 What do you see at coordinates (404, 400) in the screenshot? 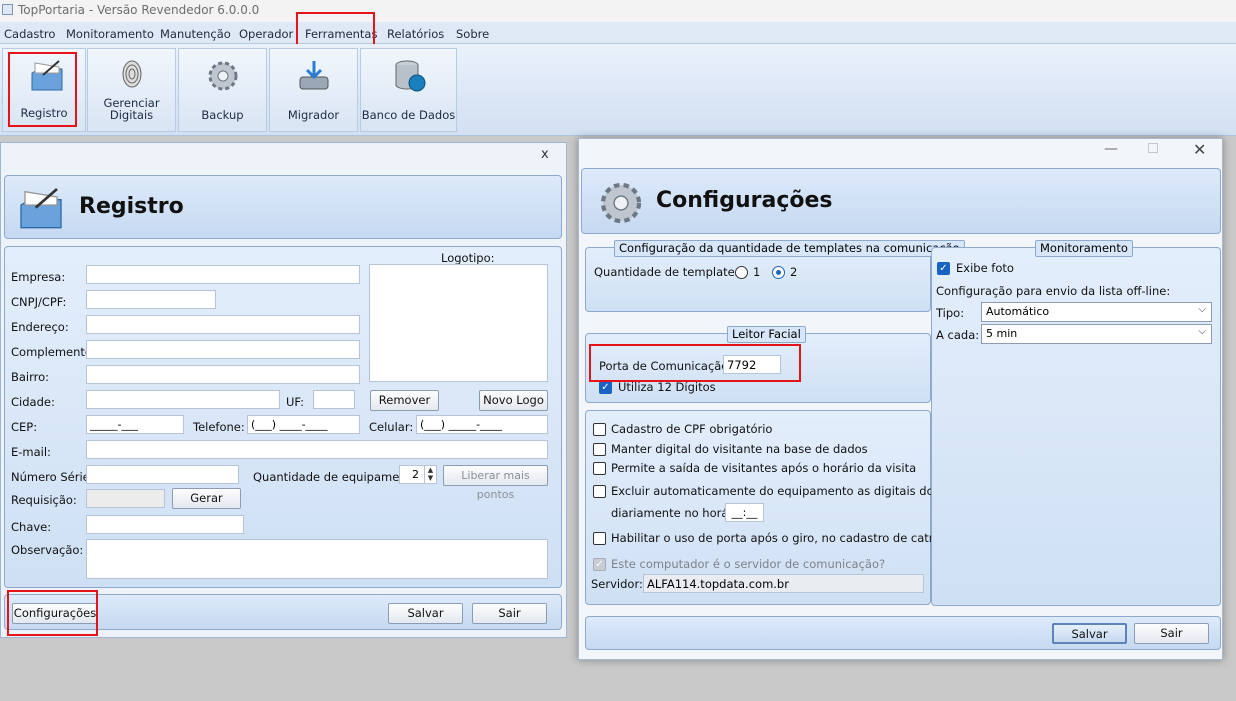
I see `remover-button: Remover` at bounding box center [404, 400].